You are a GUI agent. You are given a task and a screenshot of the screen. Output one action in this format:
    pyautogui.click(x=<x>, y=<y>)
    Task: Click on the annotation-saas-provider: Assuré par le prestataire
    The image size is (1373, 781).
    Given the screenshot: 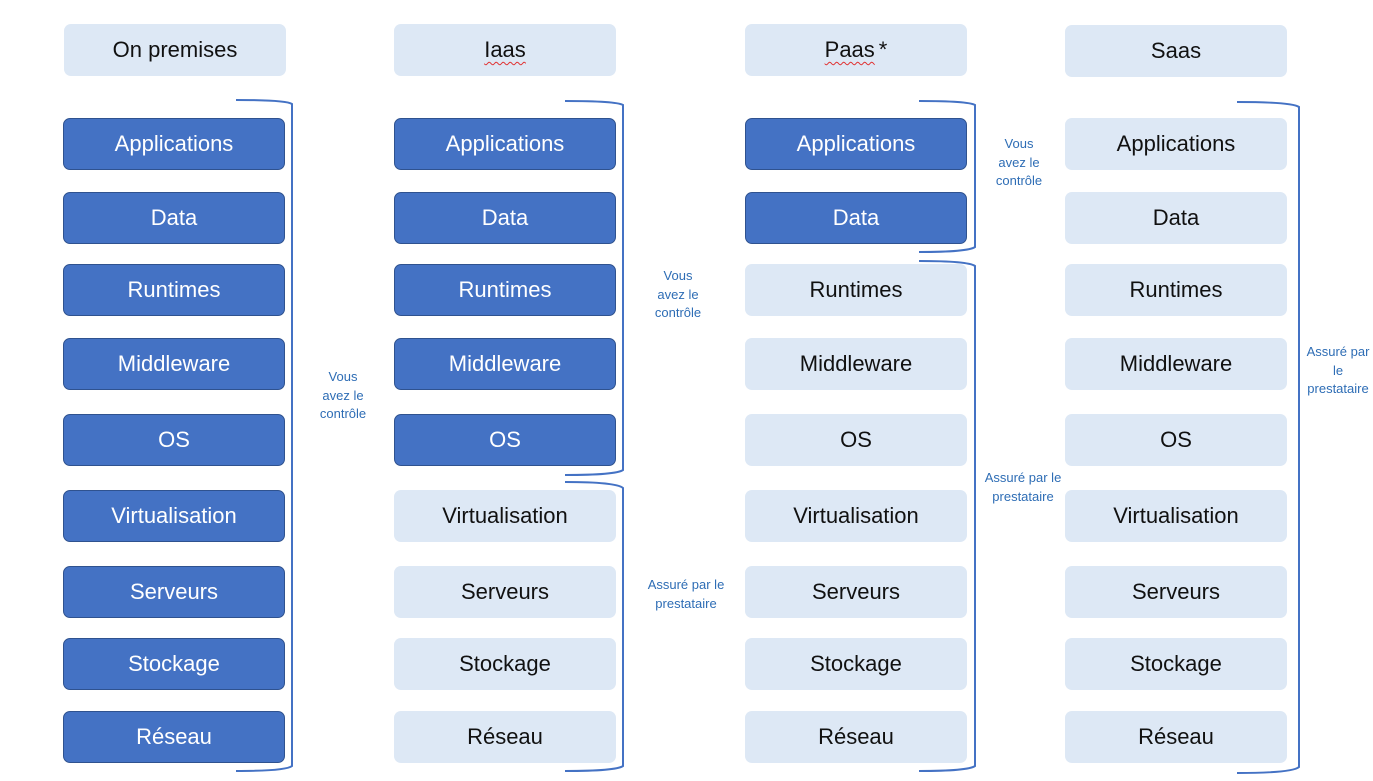 What is the action you would take?
    pyautogui.click(x=1337, y=371)
    